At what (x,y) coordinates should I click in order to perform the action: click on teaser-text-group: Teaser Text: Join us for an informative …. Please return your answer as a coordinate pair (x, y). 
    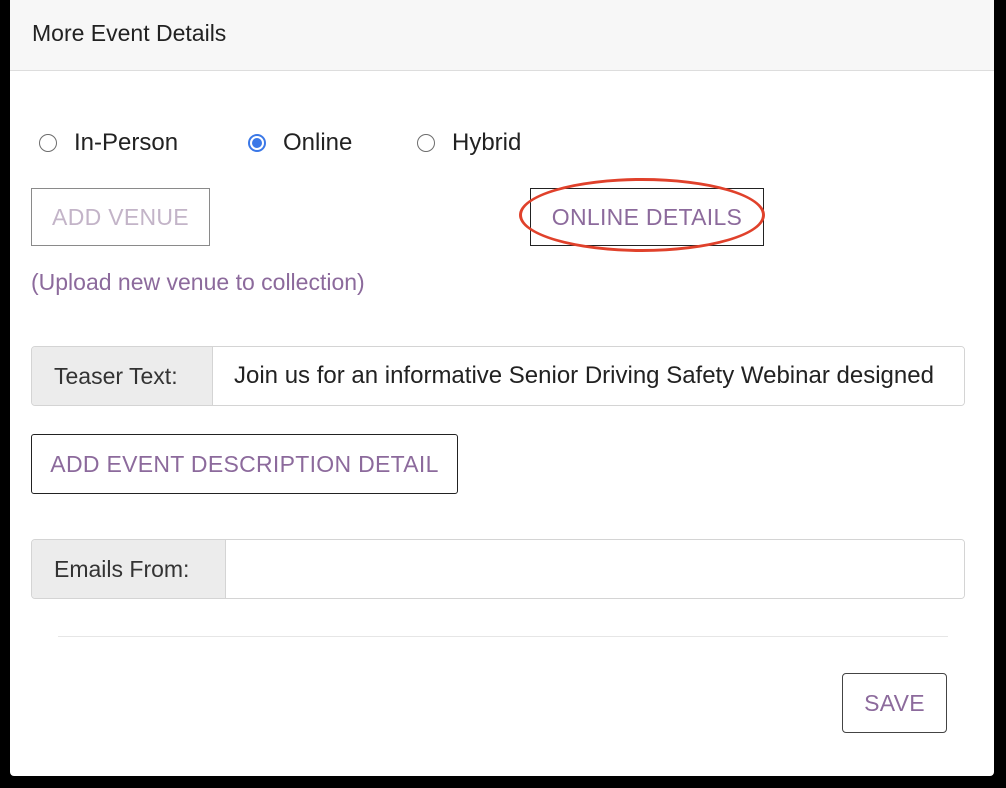
    Looking at the image, I should click on (498, 376).